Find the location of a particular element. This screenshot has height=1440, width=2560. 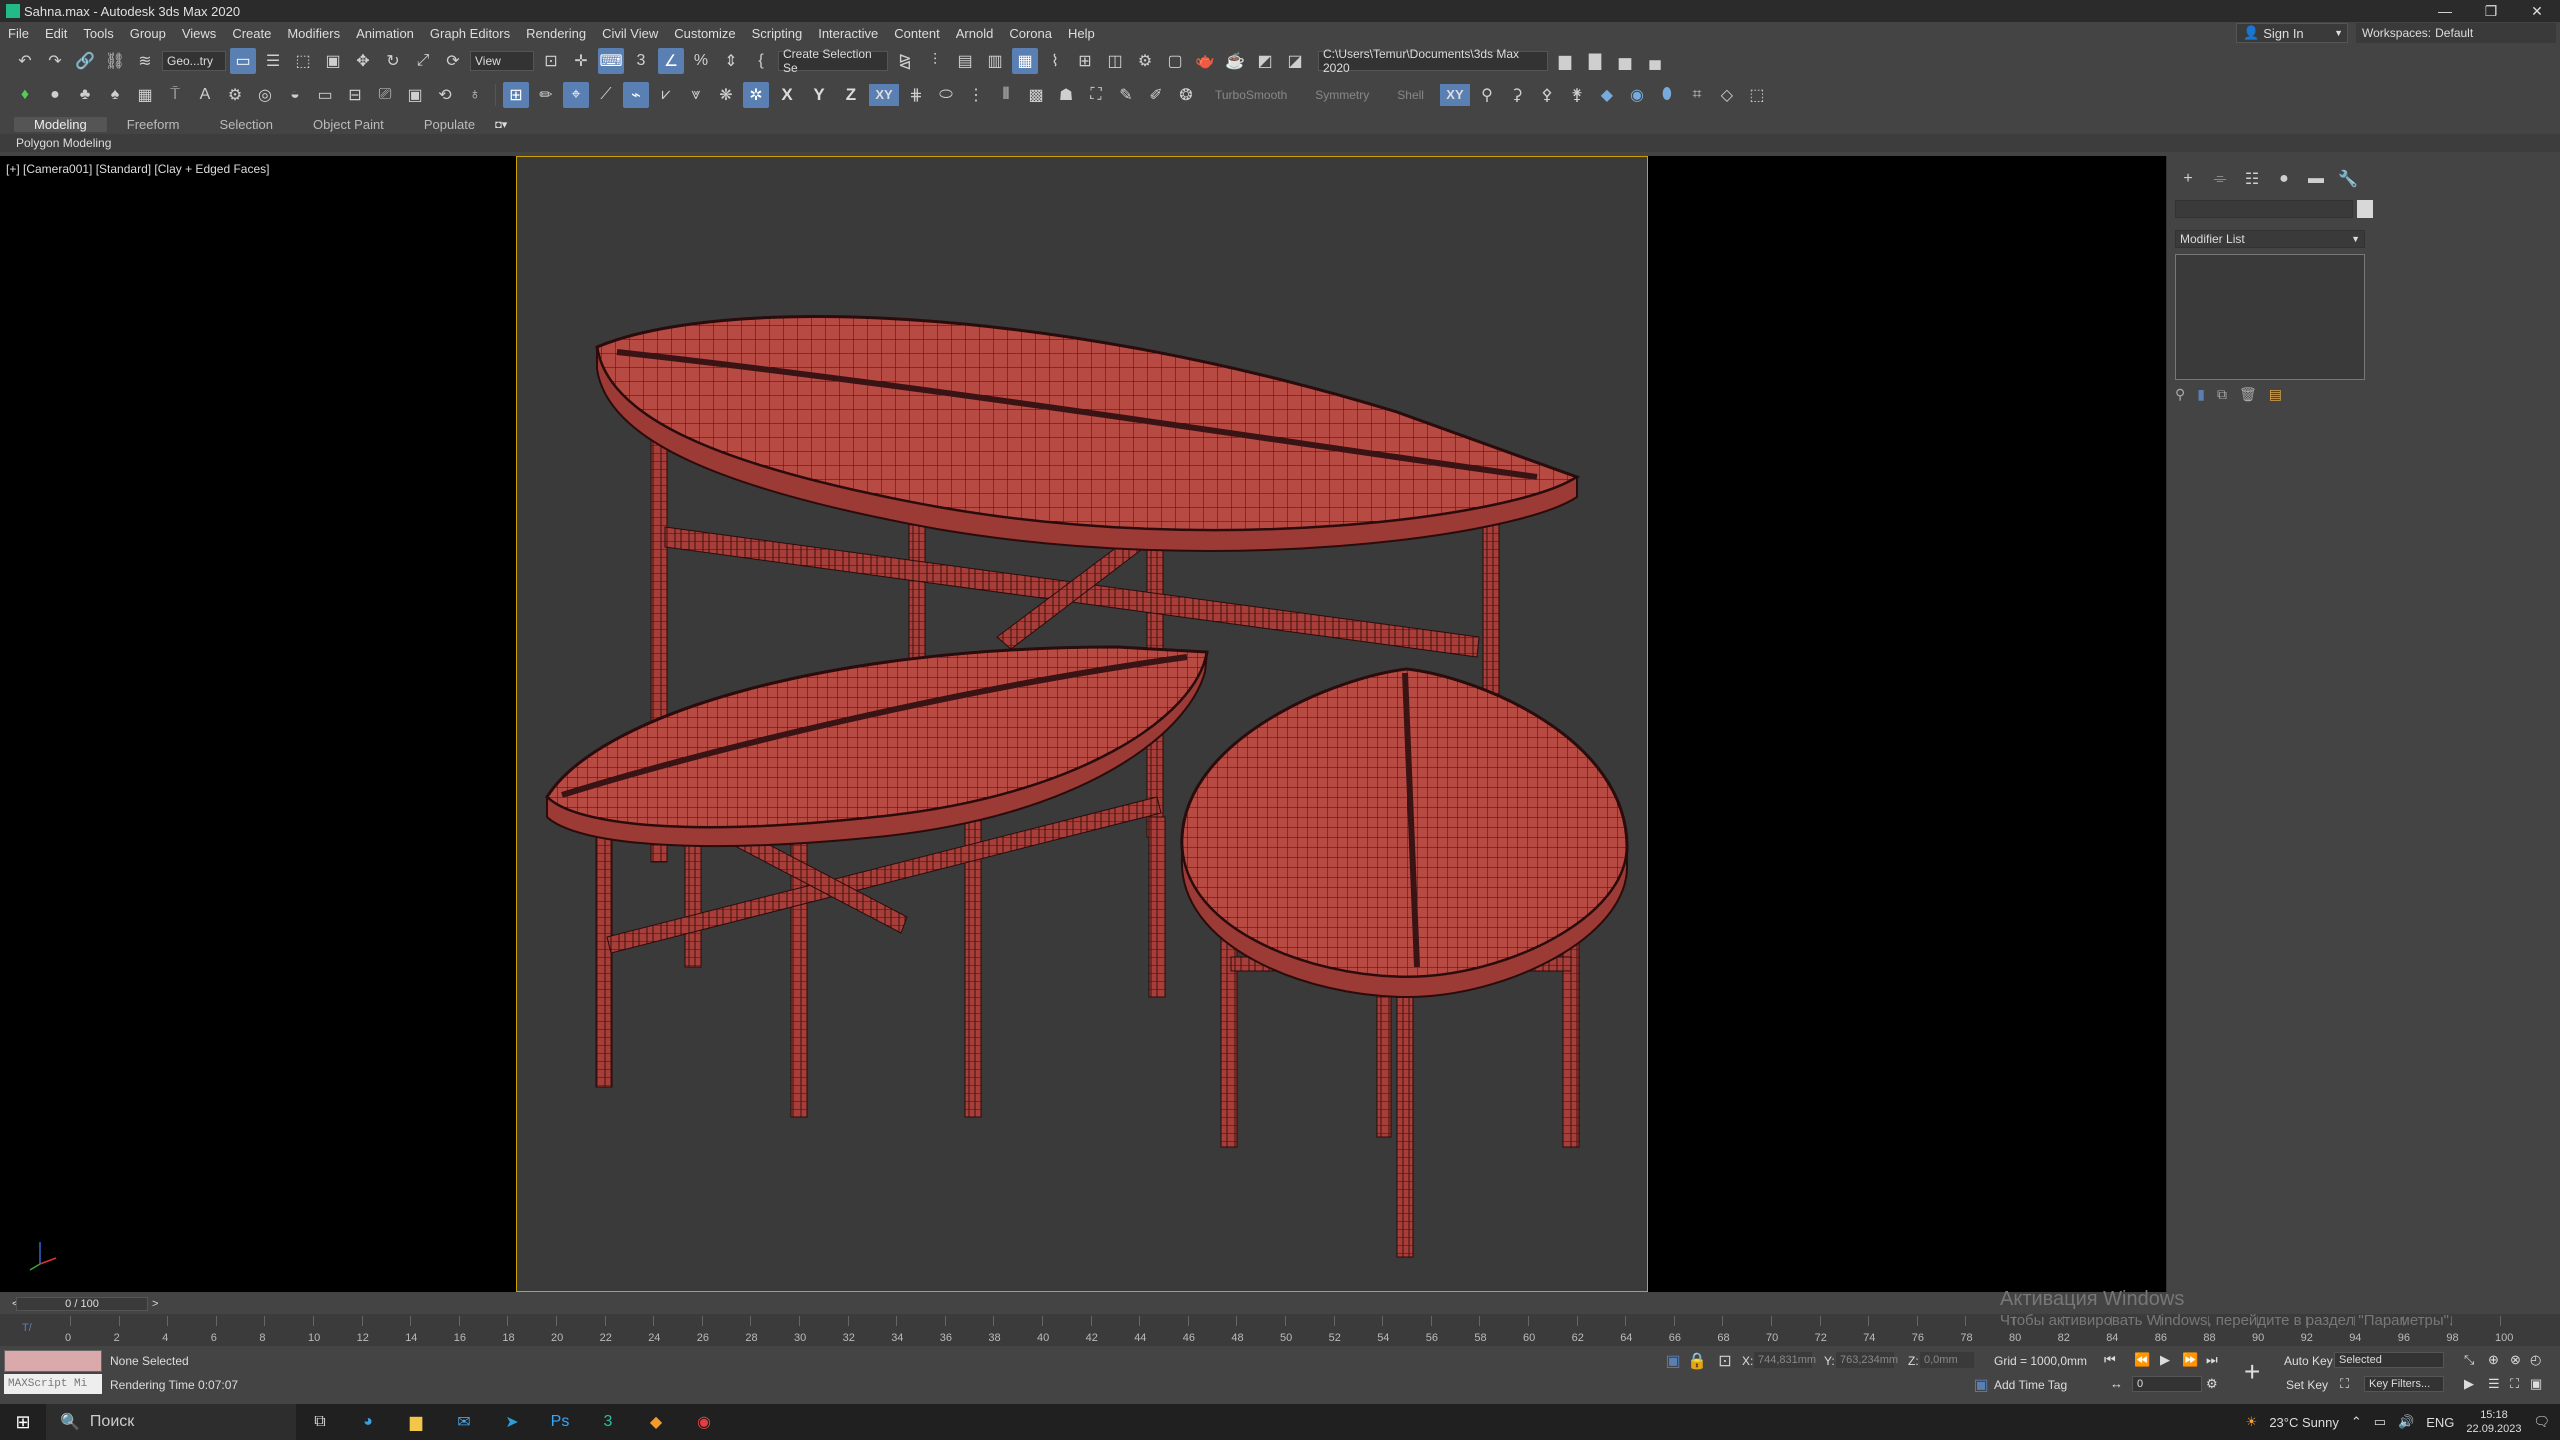

menu-animation: Animation is located at coordinates (385, 33).